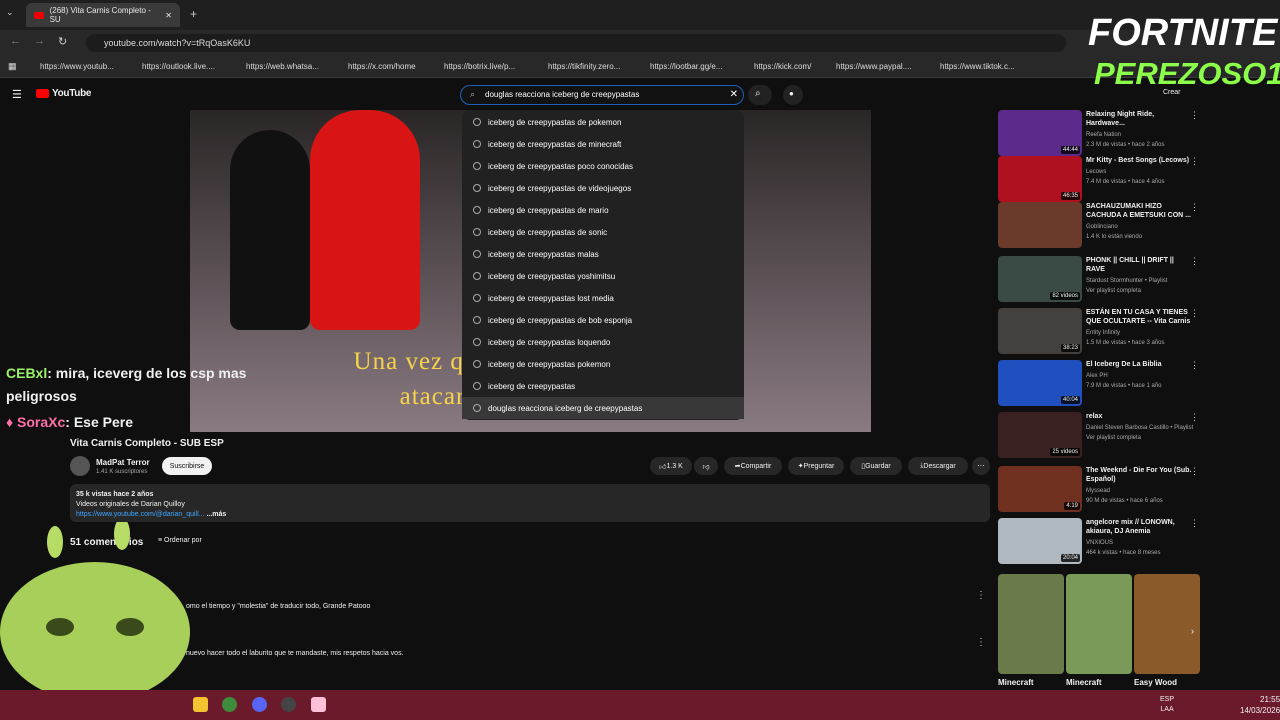 The image size is (1280, 720). I want to click on system-clock: 21:55 14/03/2026, so click(1260, 705).